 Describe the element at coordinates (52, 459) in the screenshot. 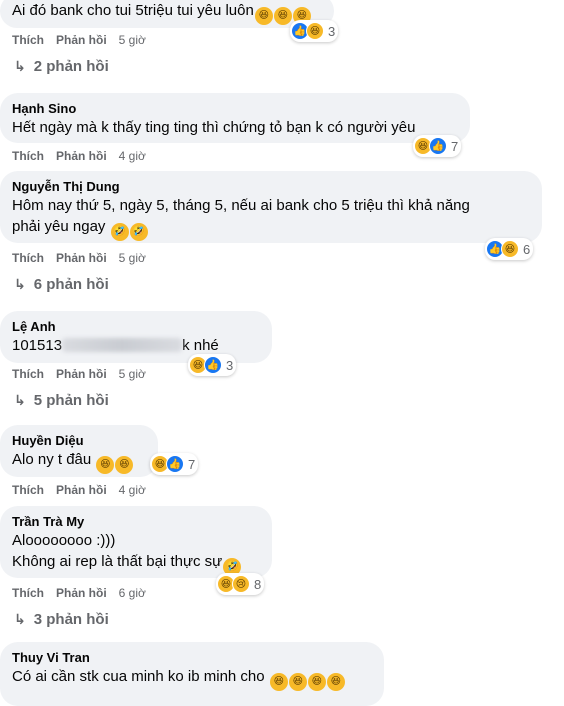

I see `comment-text: Alo ny t đâu` at that location.